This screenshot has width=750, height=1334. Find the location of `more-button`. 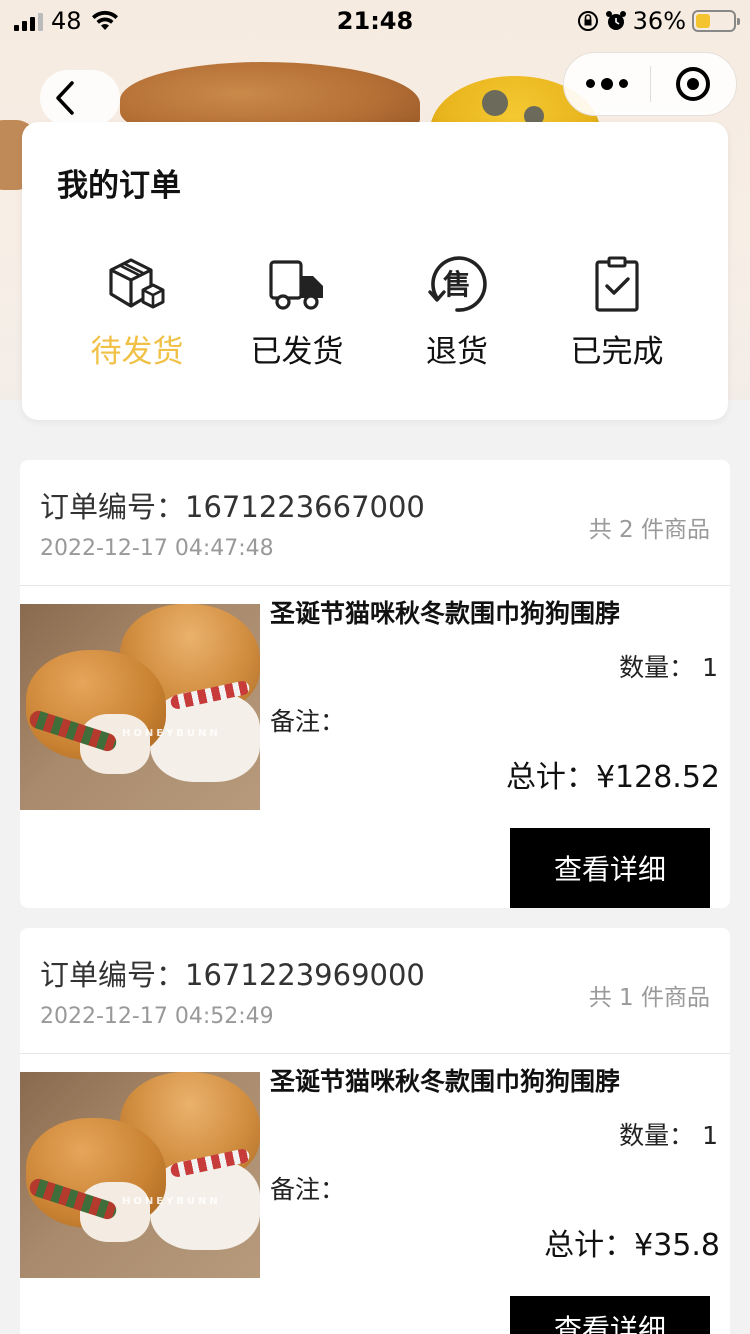

more-button is located at coordinates (607, 83).